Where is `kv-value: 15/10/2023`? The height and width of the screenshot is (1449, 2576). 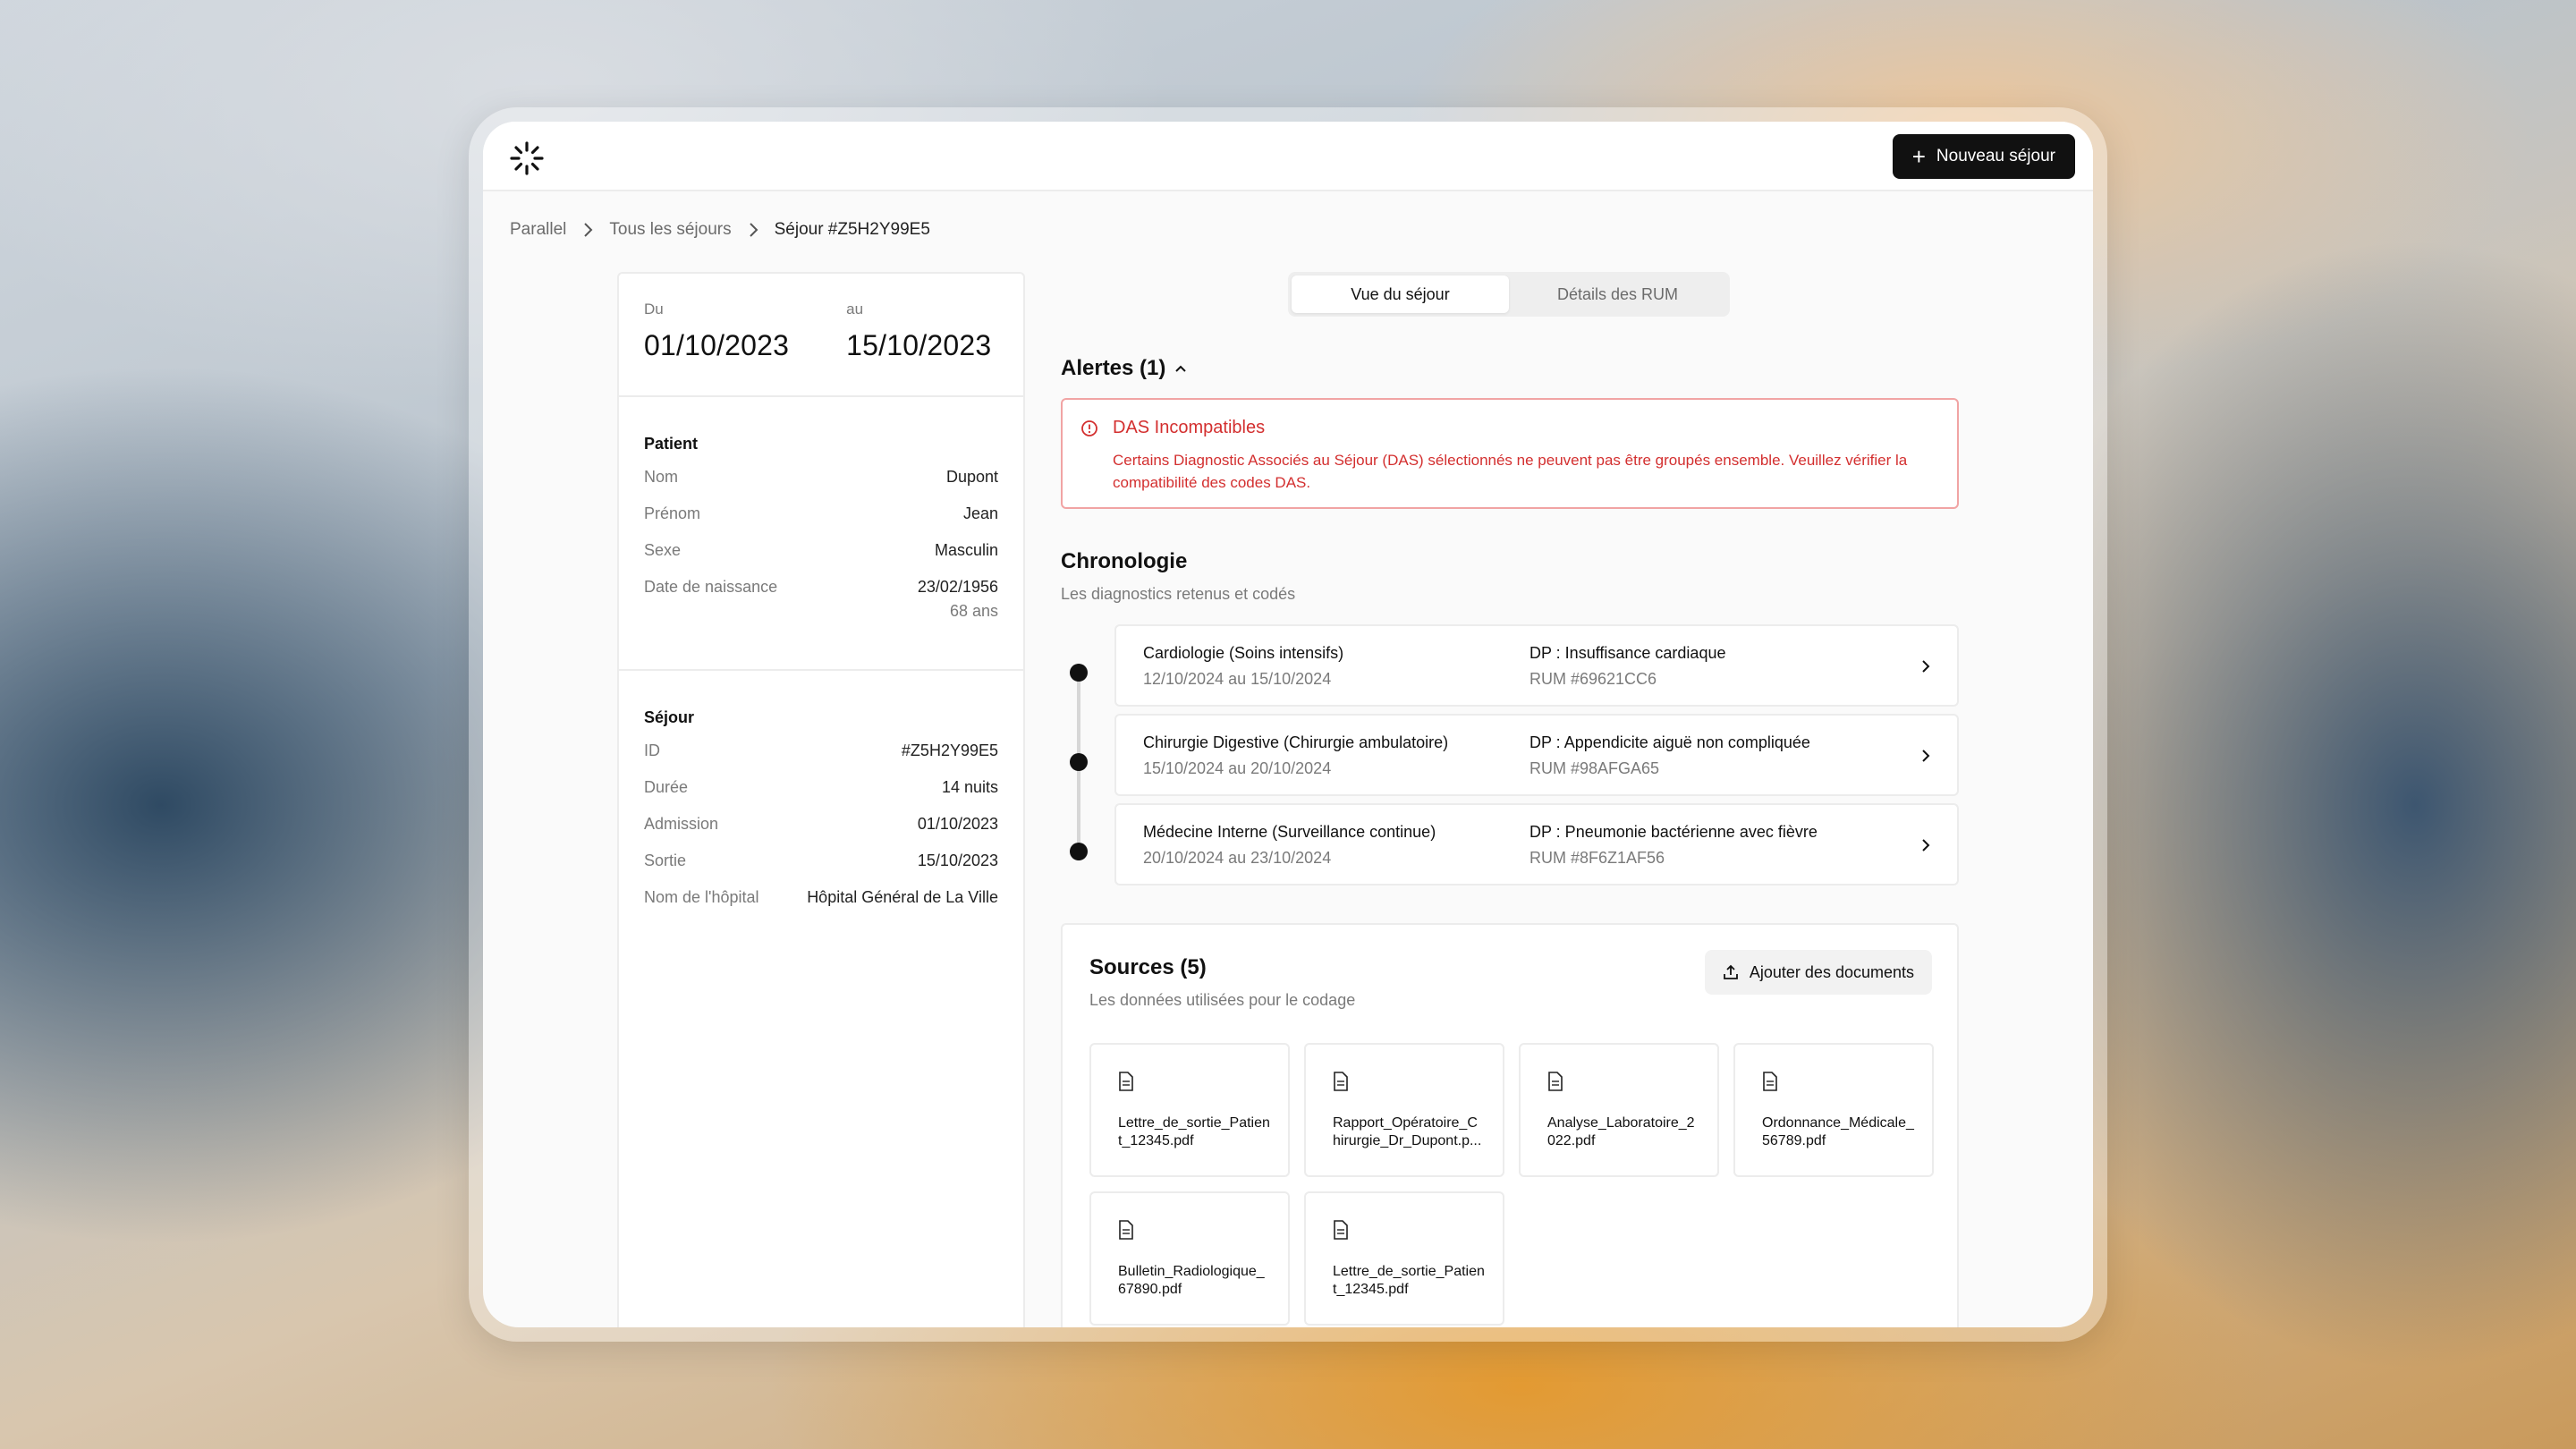 kv-value: 15/10/2023 is located at coordinates (957, 860).